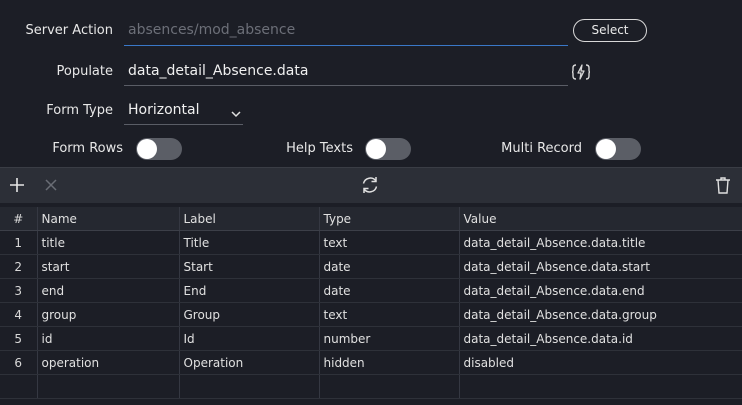 This screenshot has height=405, width=742. What do you see at coordinates (389, 219) in the screenshot?
I see `column-header-type: Type` at bounding box center [389, 219].